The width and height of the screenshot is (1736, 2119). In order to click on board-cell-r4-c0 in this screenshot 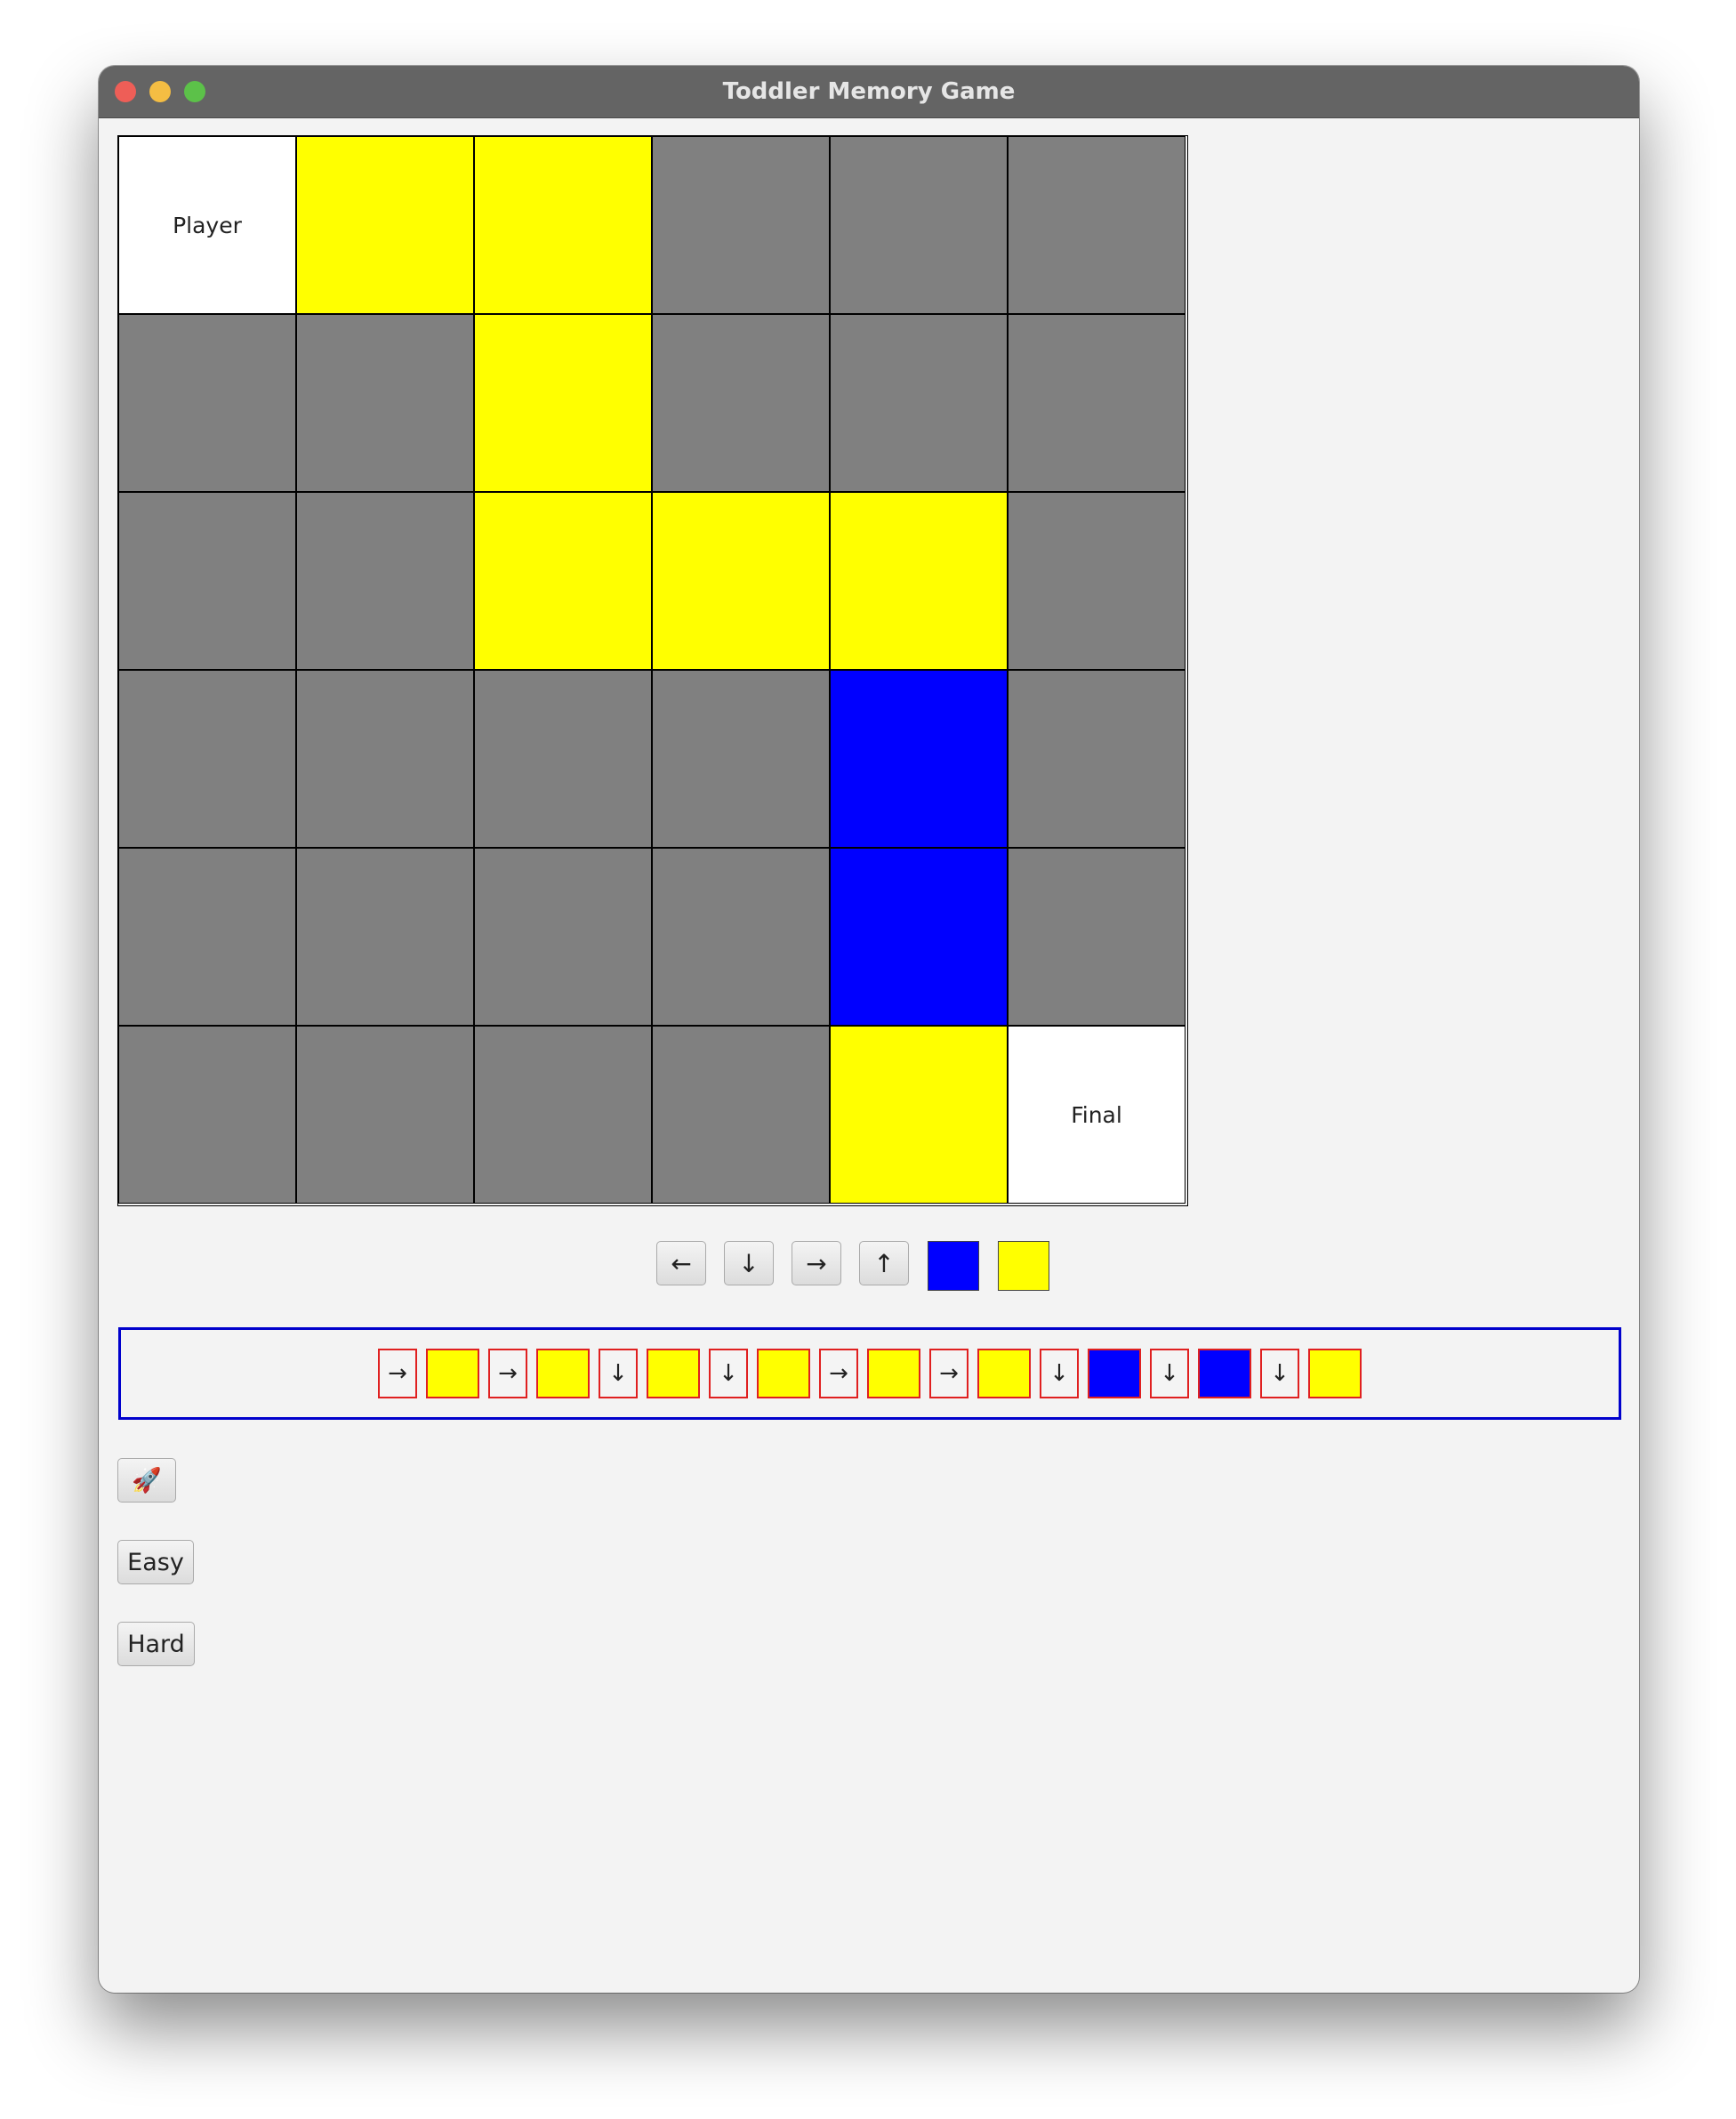, I will do `click(207, 937)`.